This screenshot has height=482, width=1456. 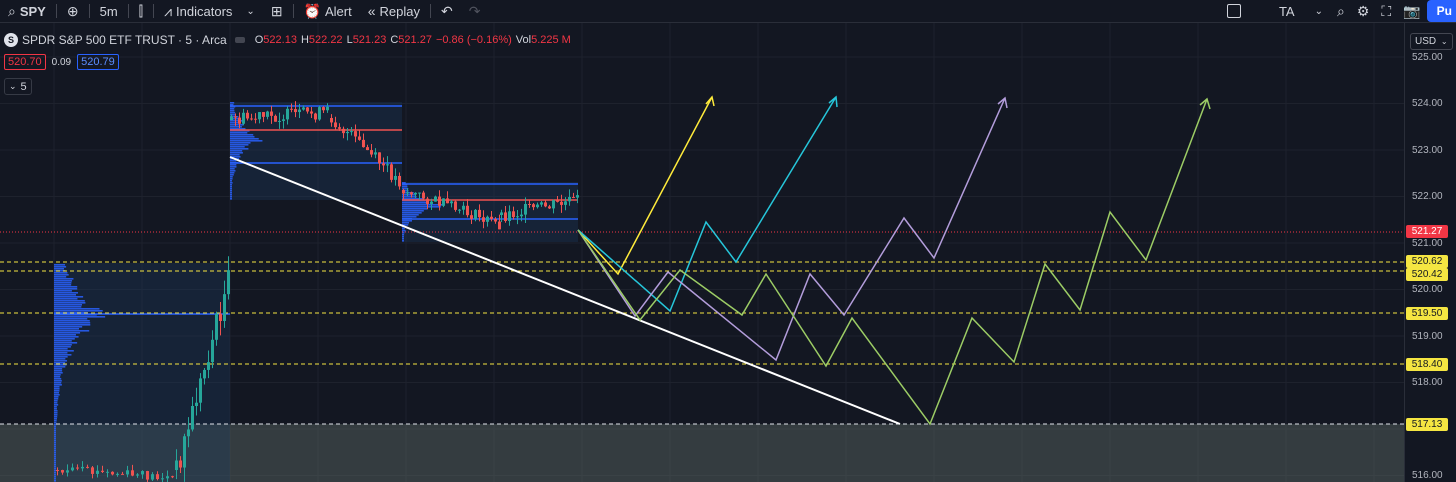 I want to click on undo-button: ↶, so click(x=447, y=11).